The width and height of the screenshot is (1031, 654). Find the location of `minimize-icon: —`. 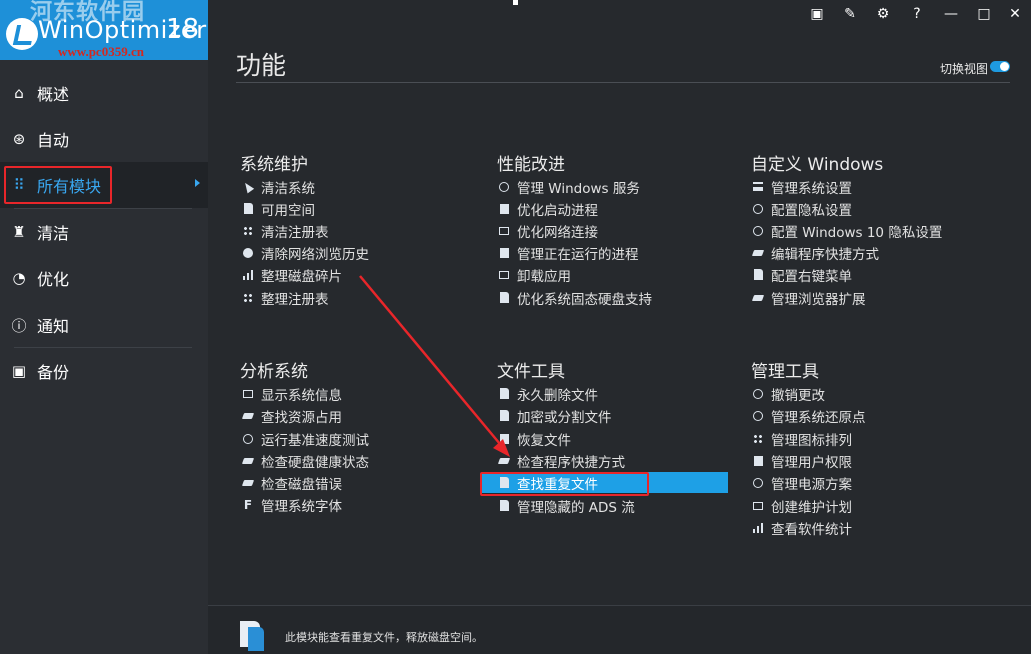

minimize-icon: — is located at coordinates (951, 14).